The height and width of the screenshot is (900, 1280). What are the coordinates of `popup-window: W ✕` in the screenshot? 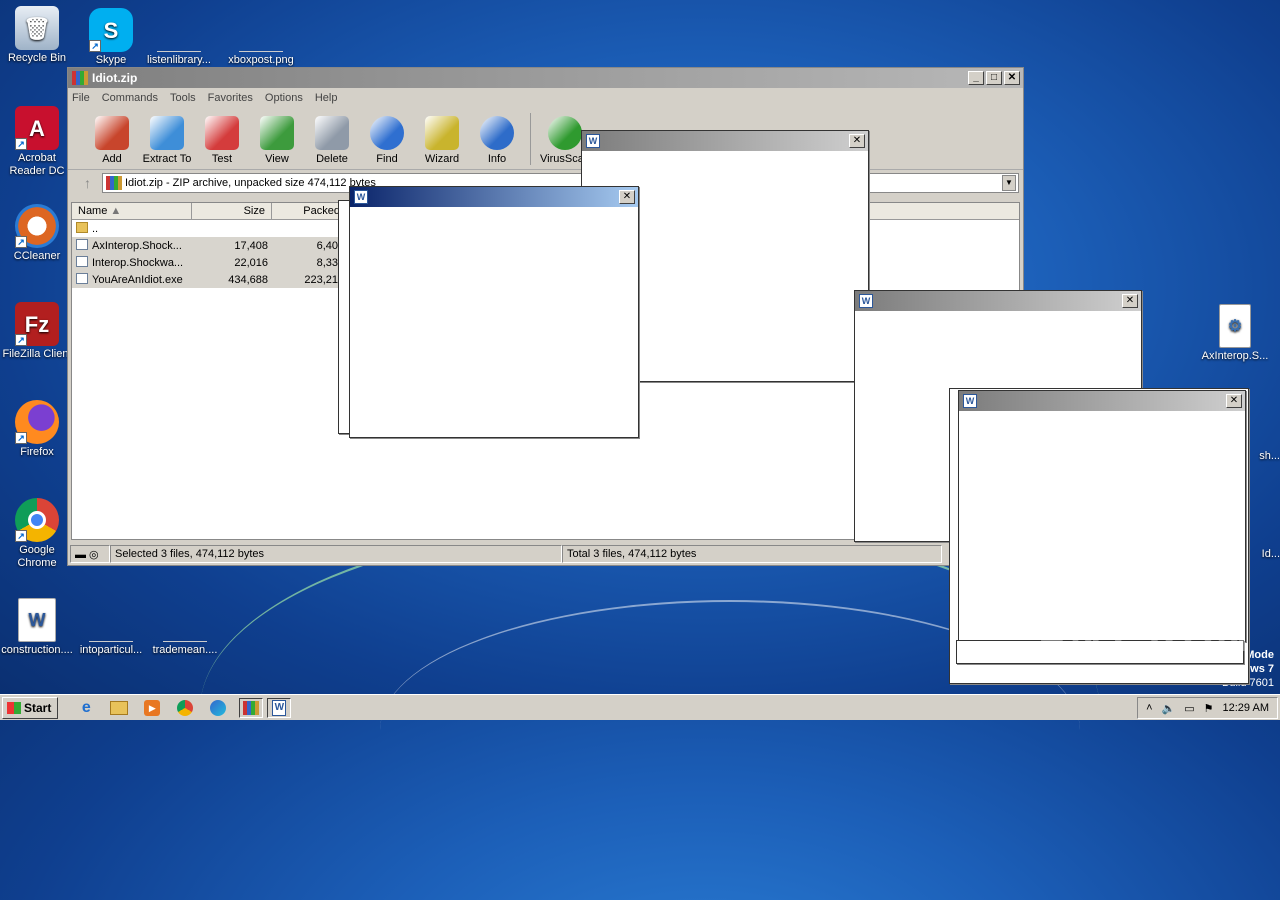 It's located at (1102, 516).